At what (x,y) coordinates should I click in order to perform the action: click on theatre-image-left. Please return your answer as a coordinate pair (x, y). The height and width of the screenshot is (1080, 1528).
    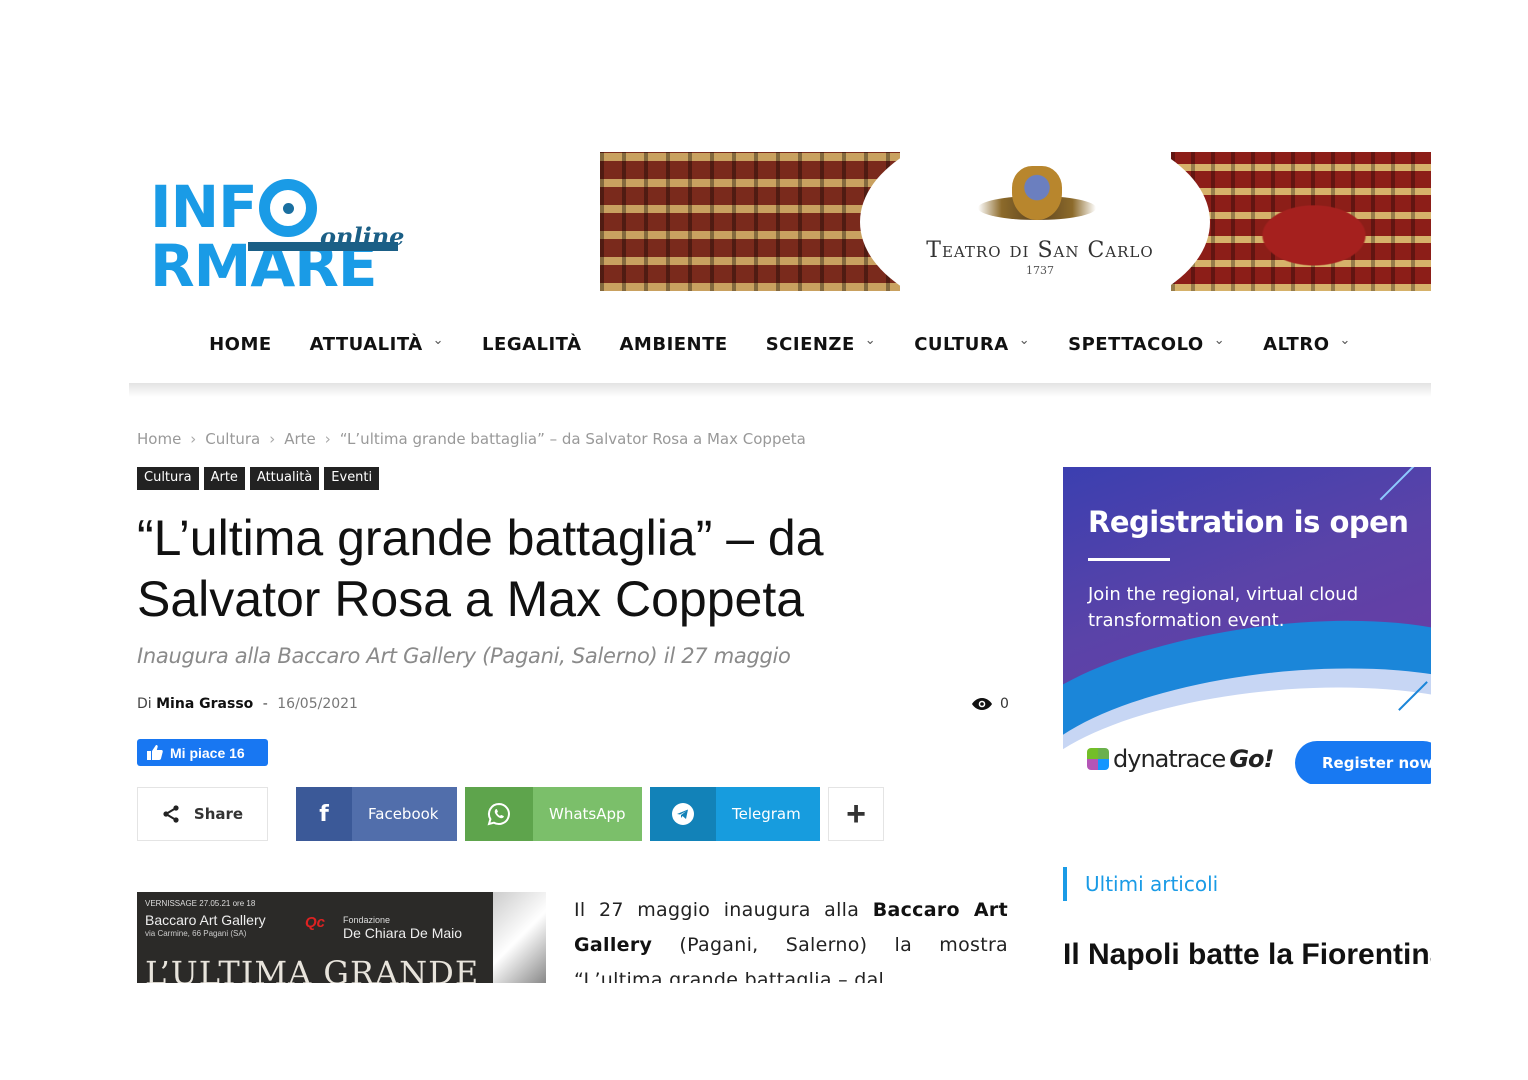
    Looking at the image, I should click on (750, 221).